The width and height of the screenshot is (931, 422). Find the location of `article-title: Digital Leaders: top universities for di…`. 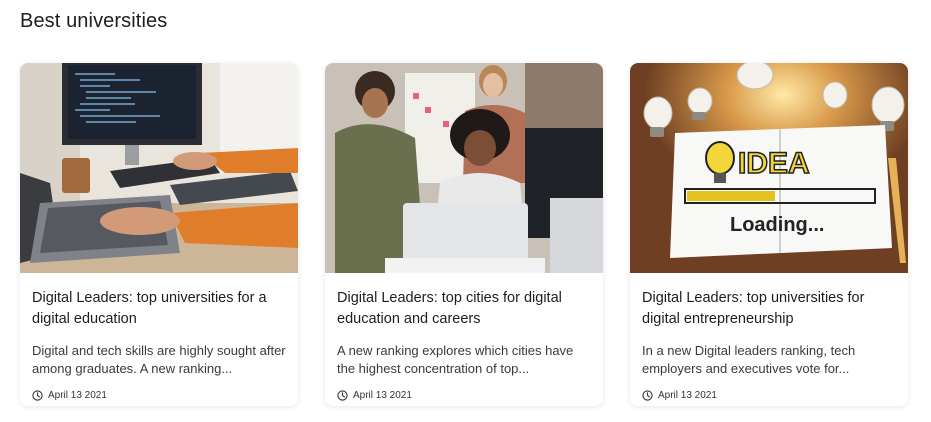

article-title: Digital Leaders: top universities for di… is located at coordinates (769, 310).